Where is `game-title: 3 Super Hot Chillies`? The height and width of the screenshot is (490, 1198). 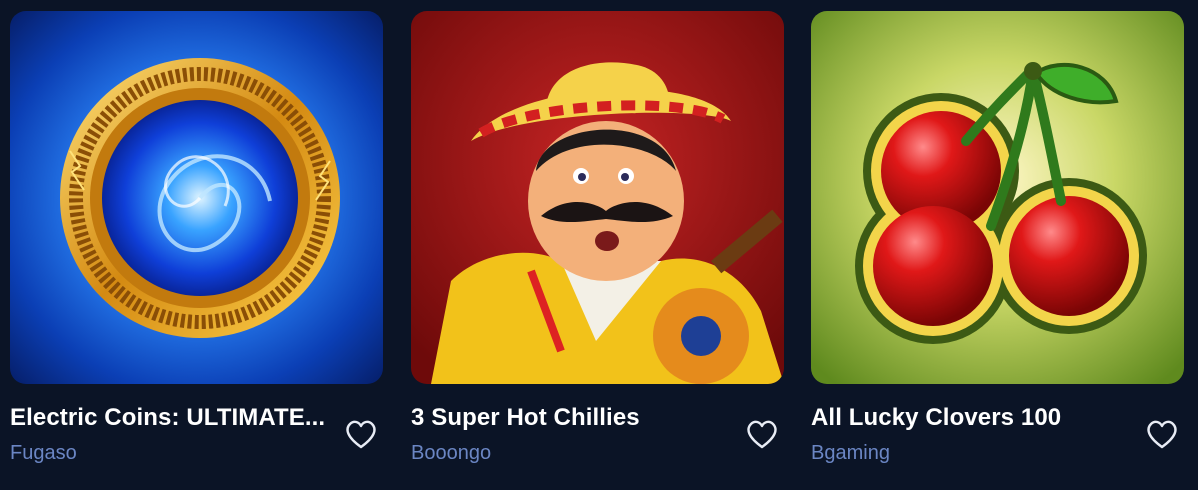
game-title: 3 Super Hot Chillies is located at coordinates (573, 418).